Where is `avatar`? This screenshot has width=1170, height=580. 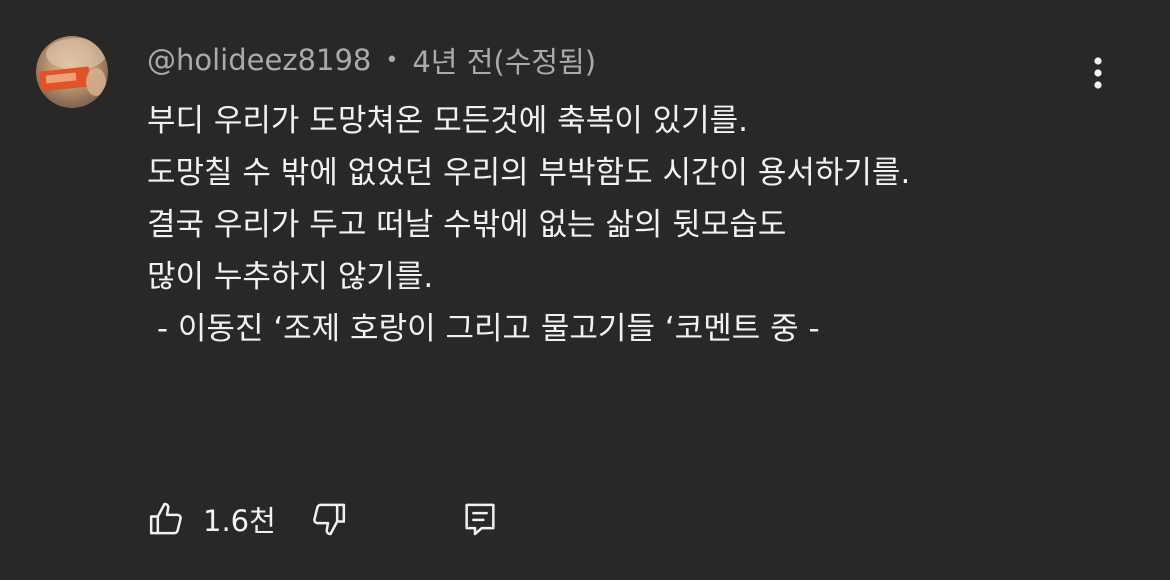
avatar is located at coordinates (72, 72).